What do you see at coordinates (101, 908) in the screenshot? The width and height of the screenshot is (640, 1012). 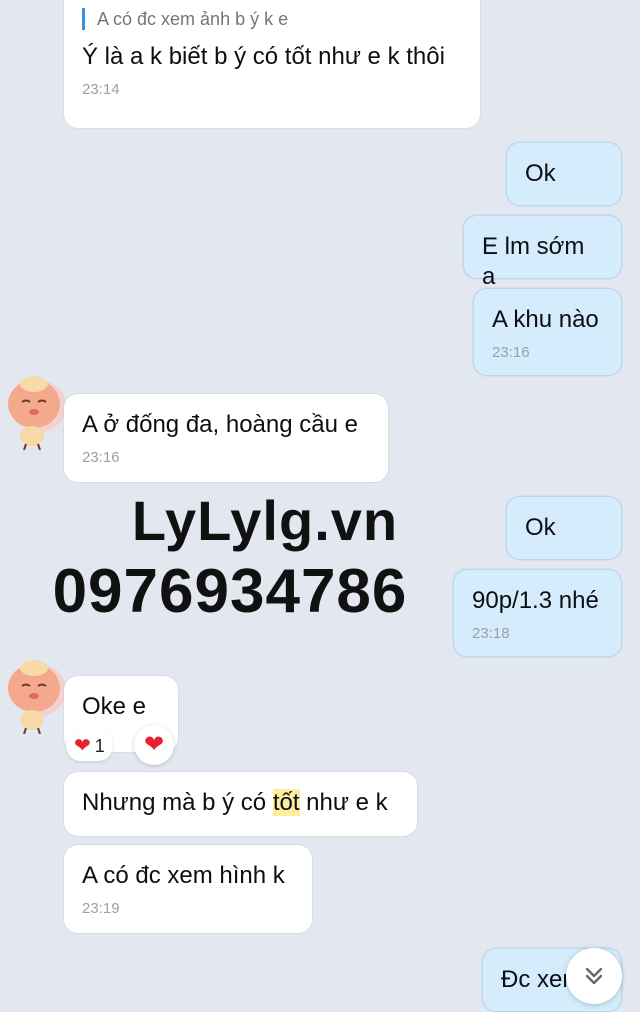 I see `message-time: 23:19` at bounding box center [101, 908].